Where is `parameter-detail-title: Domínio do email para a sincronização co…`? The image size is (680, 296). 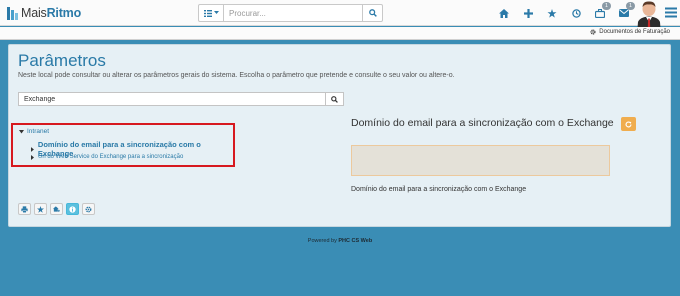 parameter-detail-title: Domínio do email para a sincronização co… is located at coordinates (482, 123).